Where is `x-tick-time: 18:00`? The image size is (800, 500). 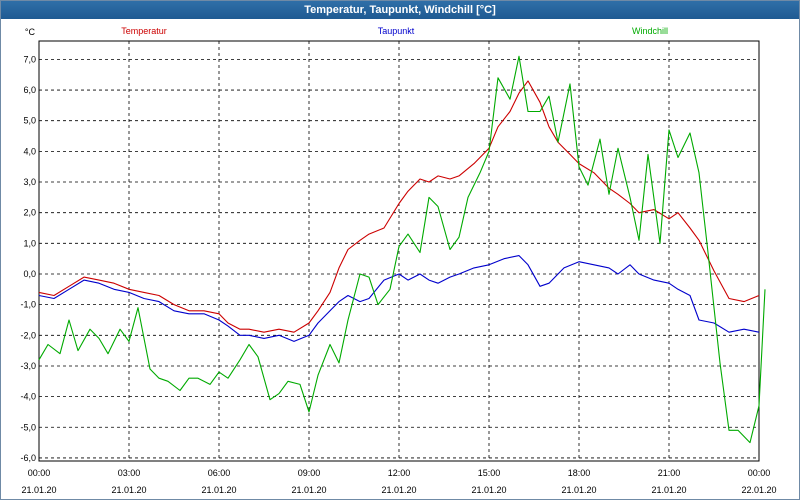 x-tick-time: 18:00 is located at coordinates (579, 473).